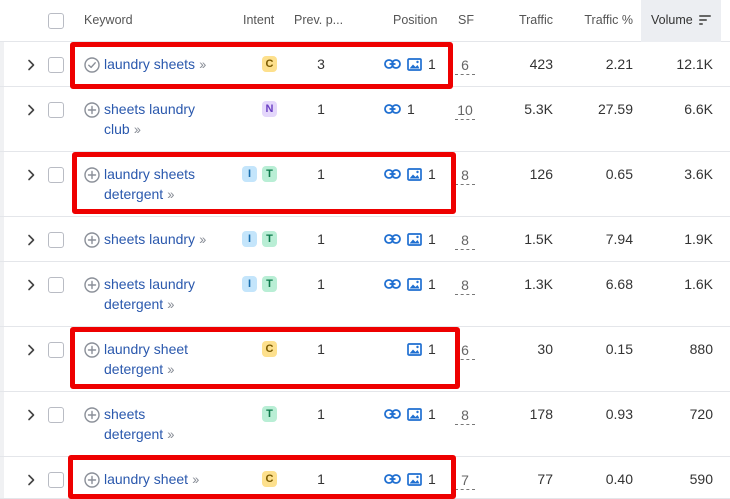 Image resolution: width=730 pixels, height=499 pixels. Describe the element at coordinates (169, 239) in the screenshot. I see `keyword-link: sheets laundry ››` at that location.